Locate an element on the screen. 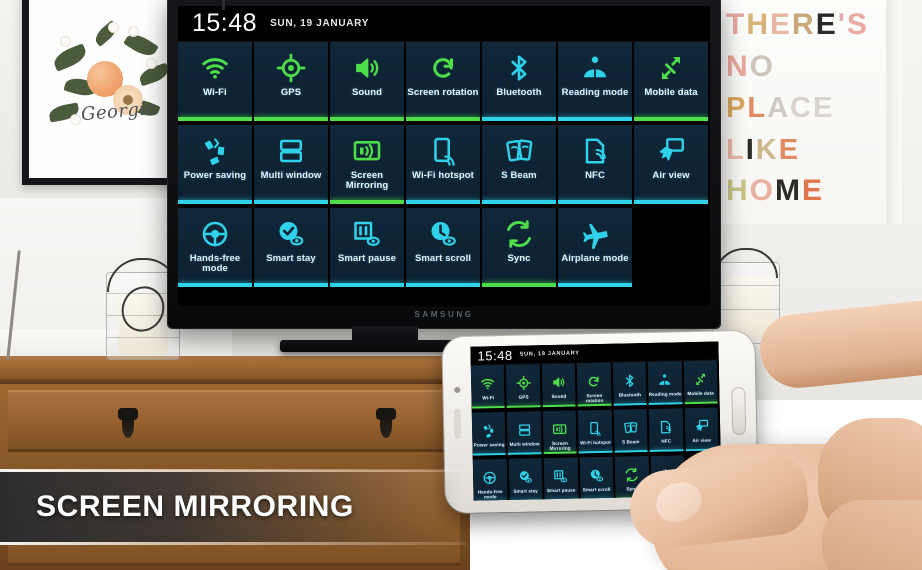 This screenshot has height=570, width=922. toggle-label: Screen rotation is located at coordinates (443, 92).